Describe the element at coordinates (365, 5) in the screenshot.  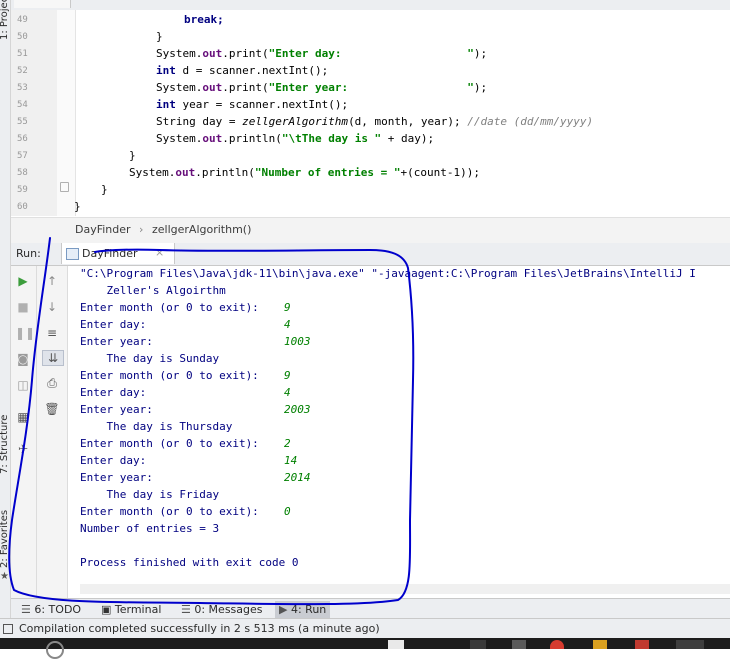
I see `top-tab-strip` at that location.